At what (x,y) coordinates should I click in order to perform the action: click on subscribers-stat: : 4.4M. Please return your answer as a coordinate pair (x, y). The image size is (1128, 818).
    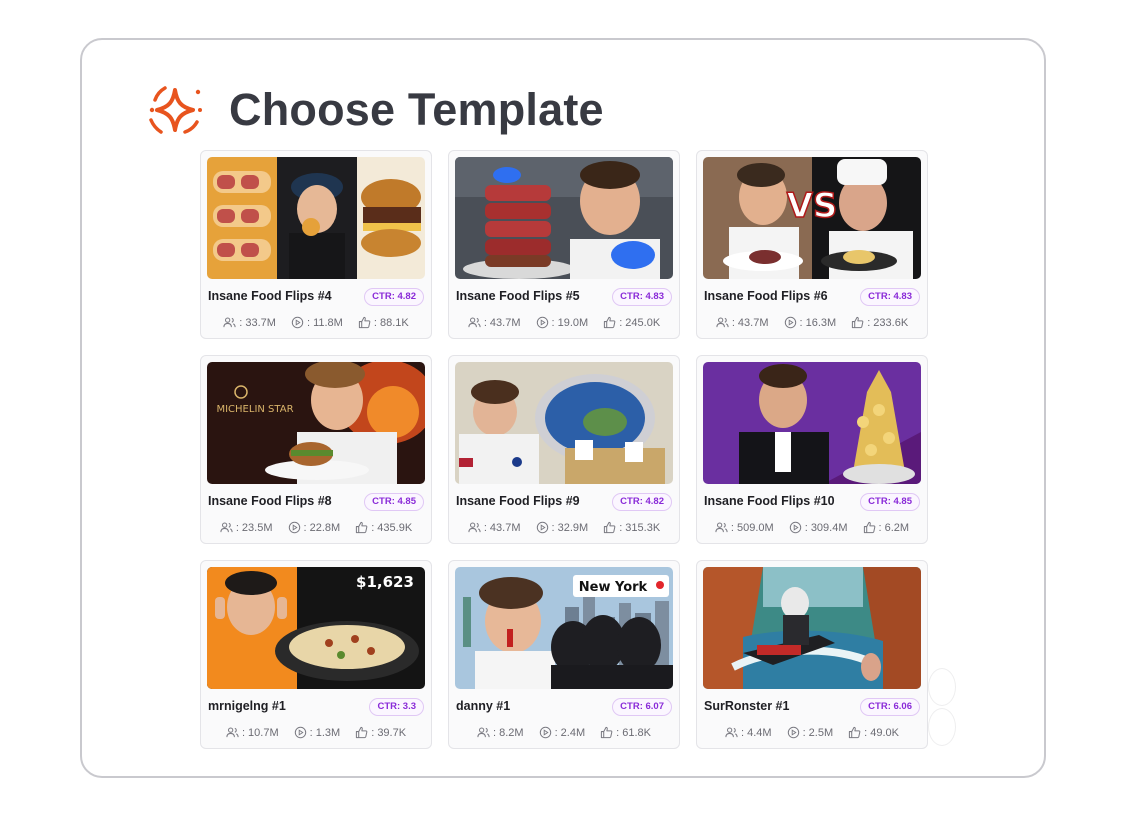
    Looking at the image, I should click on (748, 732).